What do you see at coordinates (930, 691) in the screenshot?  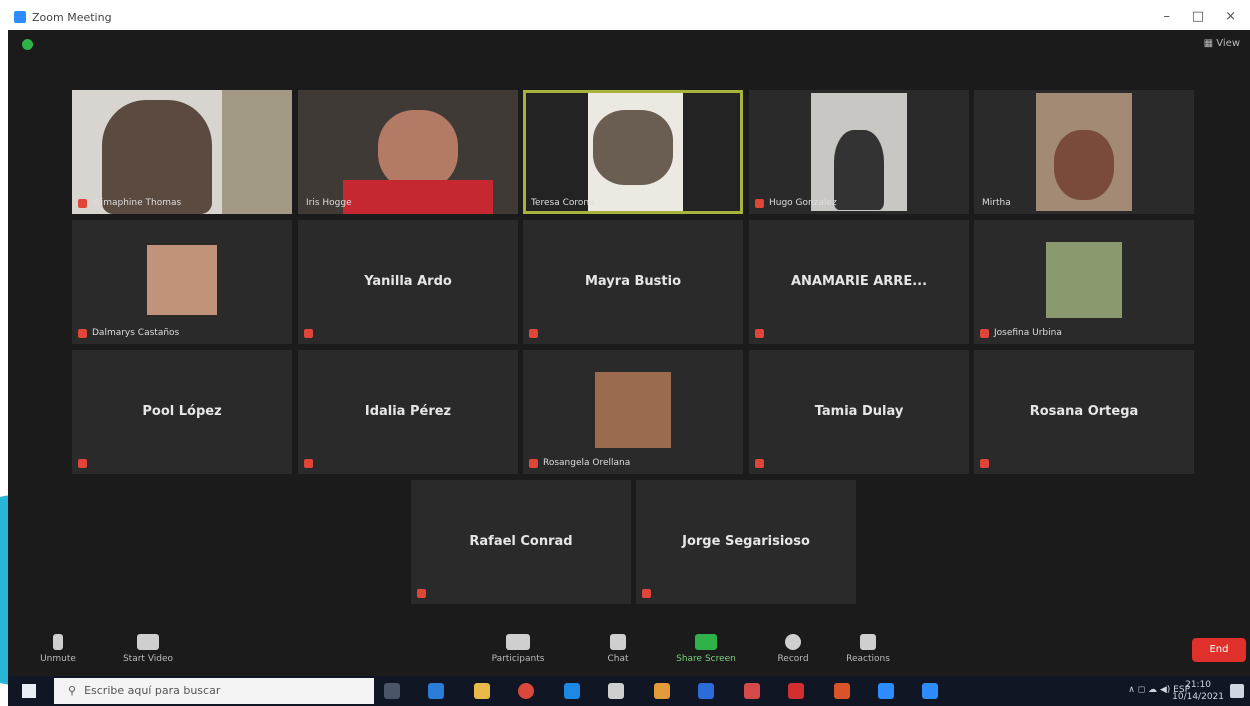 I see `zoom-meeting-taskbar-icon` at bounding box center [930, 691].